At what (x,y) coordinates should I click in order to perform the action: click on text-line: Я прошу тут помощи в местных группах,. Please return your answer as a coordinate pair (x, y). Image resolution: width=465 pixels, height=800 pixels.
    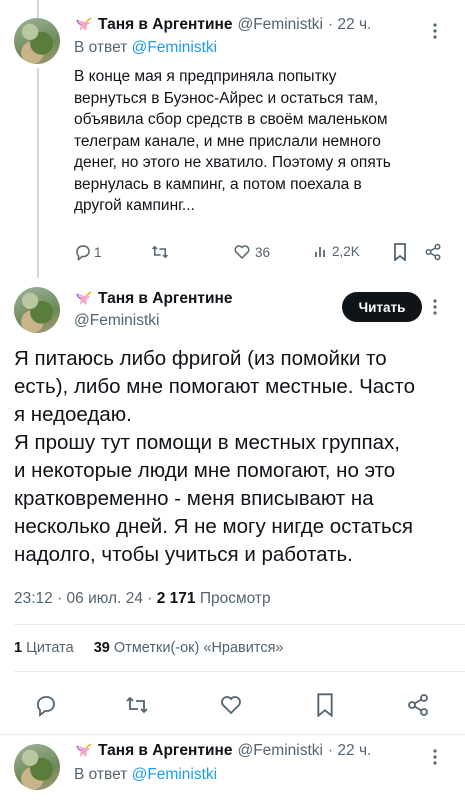
    Looking at the image, I should click on (207, 442).